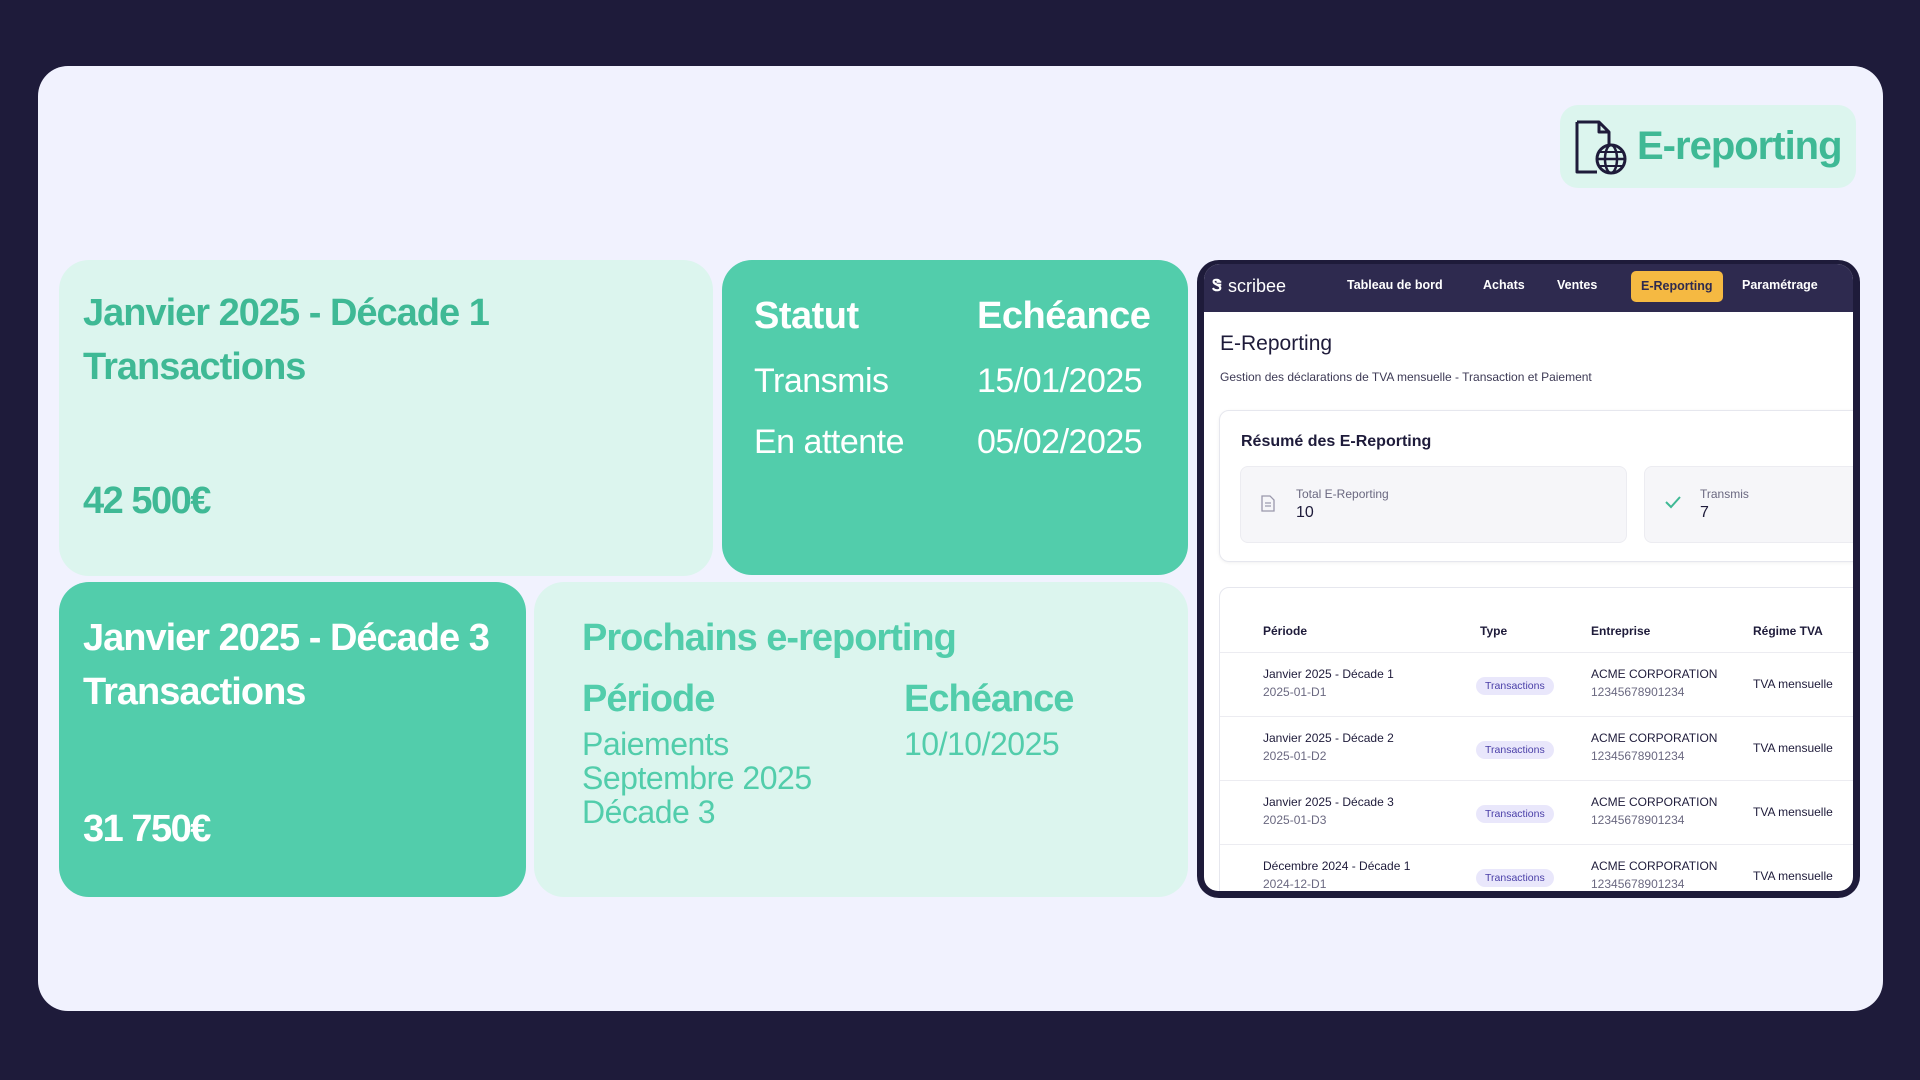  I want to click on nav-item-sales: Ventes, so click(1577, 285).